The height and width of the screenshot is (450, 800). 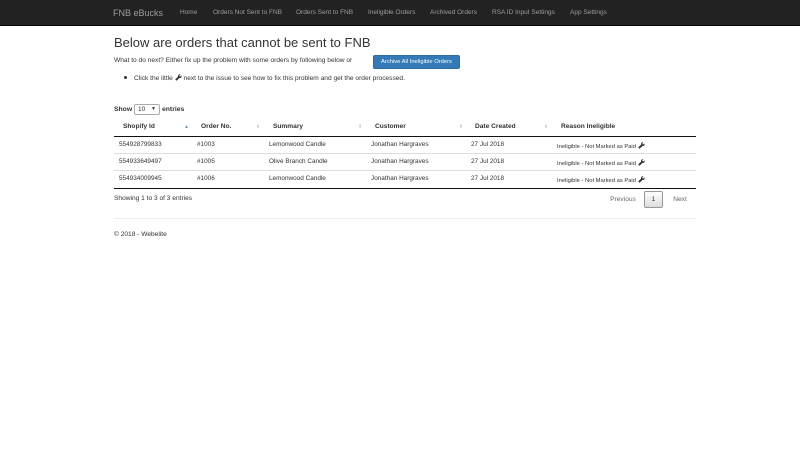 What do you see at coordinates (324, 13) in the screenshot?
I see `nav-link-orders-sent: Orders Sent to FNB` at bounding box center [324, 13].